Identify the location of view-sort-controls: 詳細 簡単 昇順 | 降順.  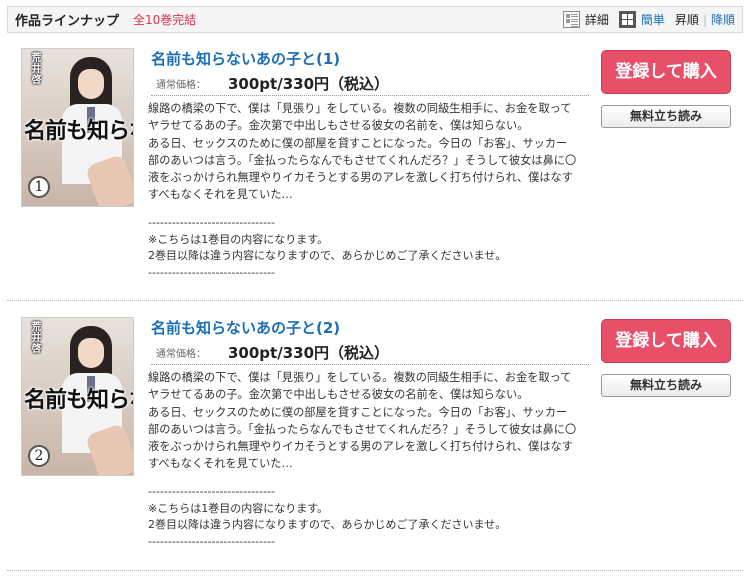
(648, 19).